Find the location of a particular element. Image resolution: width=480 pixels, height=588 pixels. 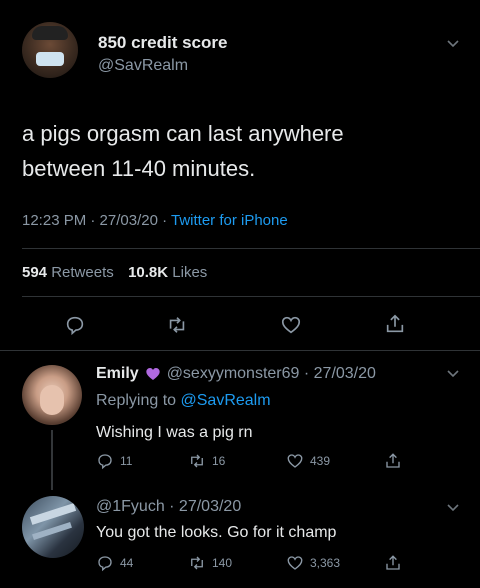

likes-count: 10.8K is located at coordinates (148, 272).